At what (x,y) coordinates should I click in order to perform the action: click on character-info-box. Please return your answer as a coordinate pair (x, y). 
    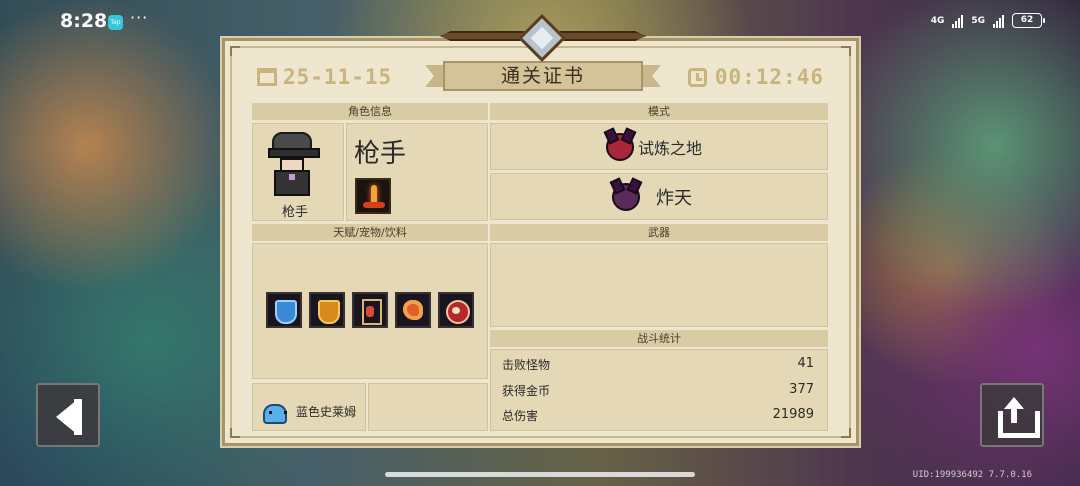
    Looking at the image, I should click on (417, 172).